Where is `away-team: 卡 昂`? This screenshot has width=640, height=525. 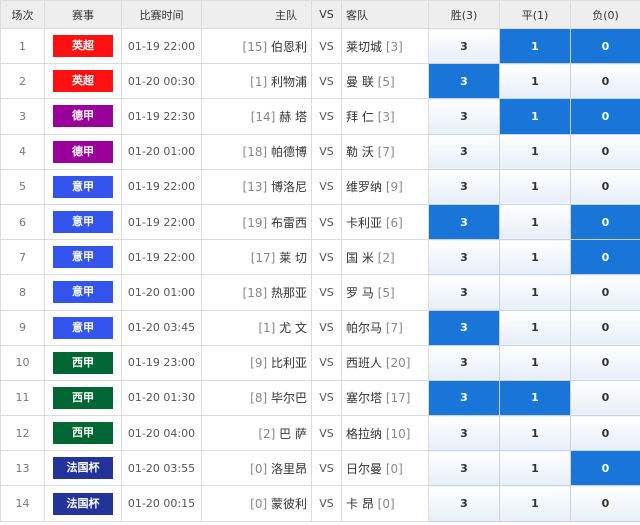
away-team: 卡 昂 is located at coordinates (360, 504).